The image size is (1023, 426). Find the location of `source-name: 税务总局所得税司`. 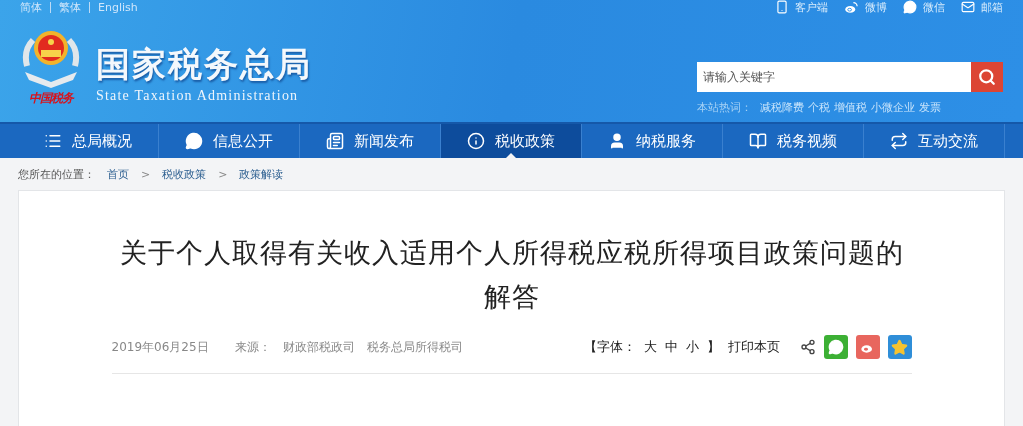

source-name: 税务总局所得税司 is located at coordinates (414, 347).